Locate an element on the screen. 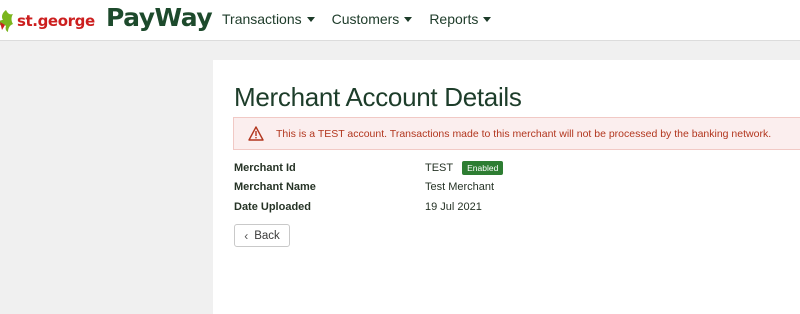 This screenshot has width=800, height=314. chevron-left-icon: ‹ is located at coordinates (246, 235).